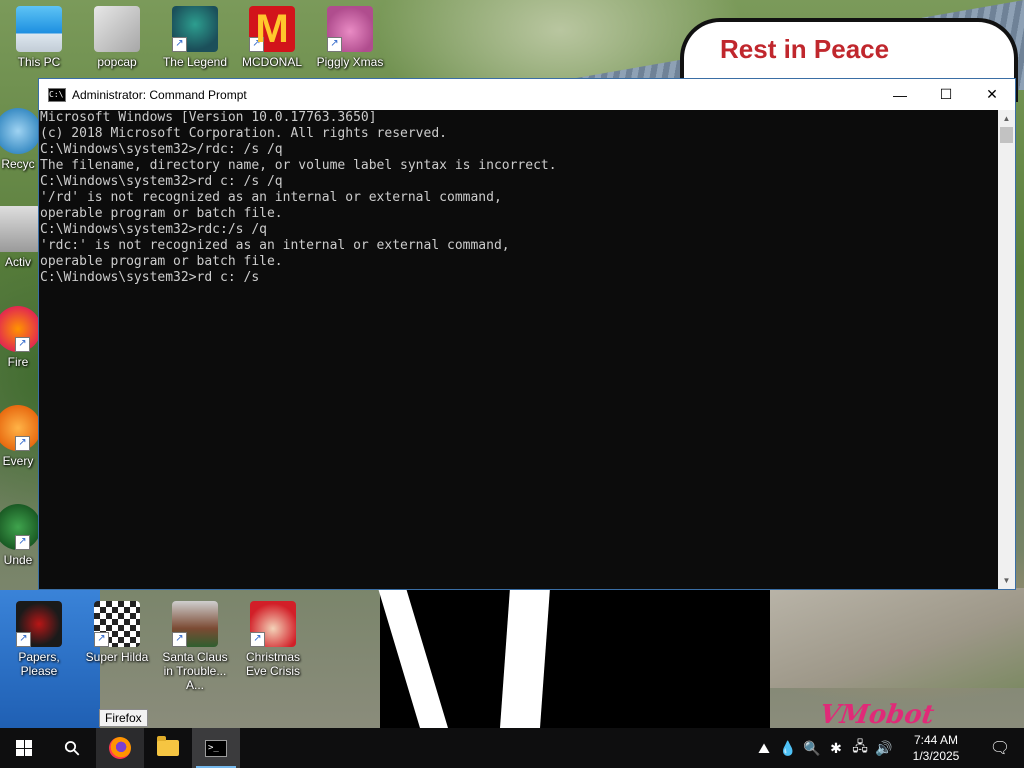 The width and height of the screenshot is (1024, 768). Describe the element at coordinates (20, 229) in the screenshot. I see `active-icon` at that location.